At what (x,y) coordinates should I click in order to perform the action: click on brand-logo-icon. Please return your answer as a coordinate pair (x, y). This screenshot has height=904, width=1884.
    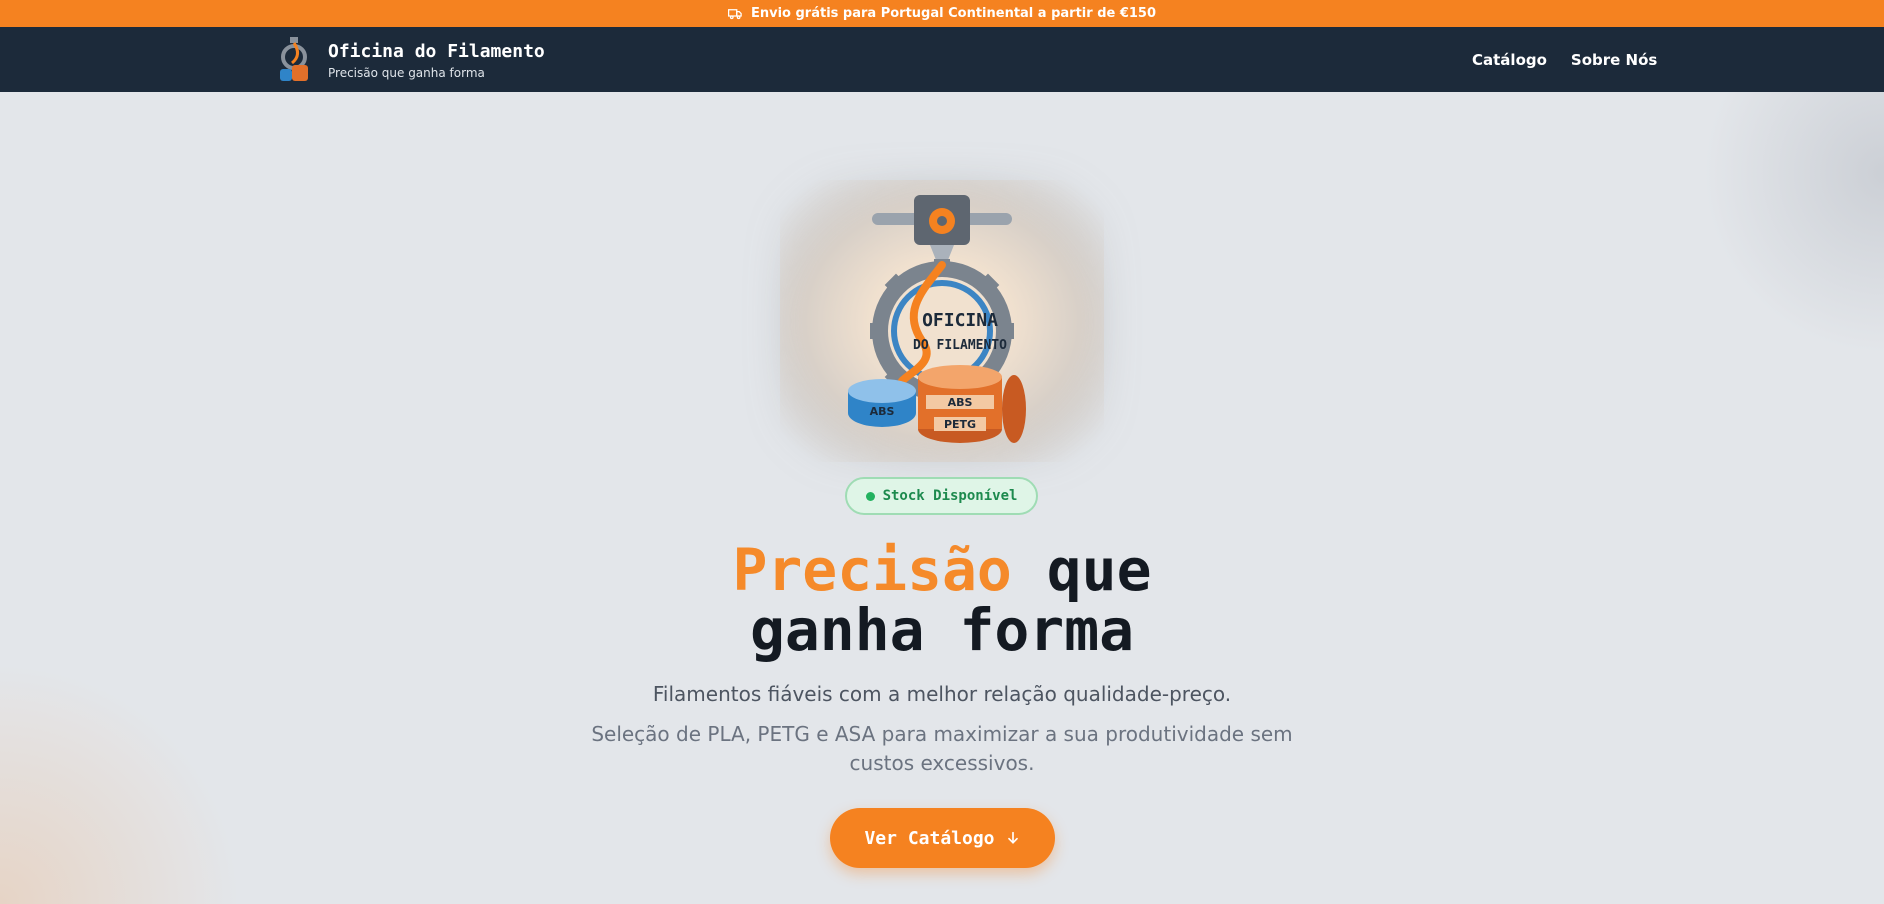
    Looking at the image, I should click on (294, 59).